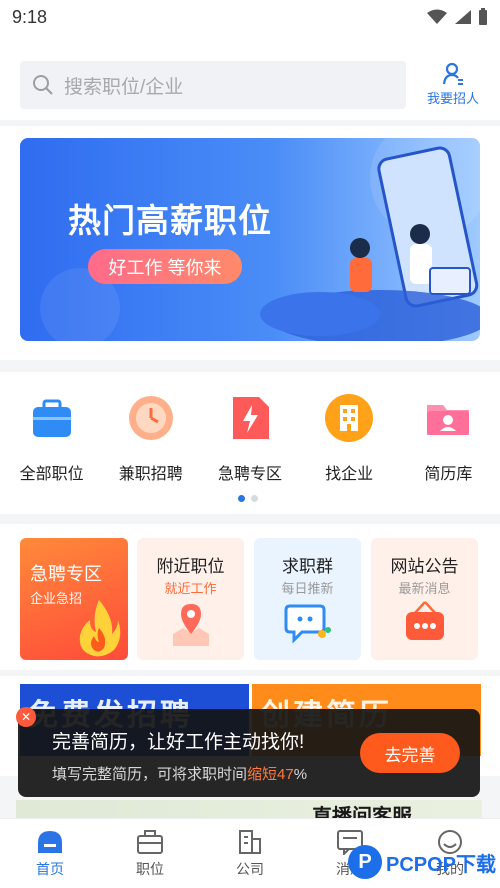 This screenshot has height=888, width=500. I want to click on category-label: 急聘专区, so click(249, 474).